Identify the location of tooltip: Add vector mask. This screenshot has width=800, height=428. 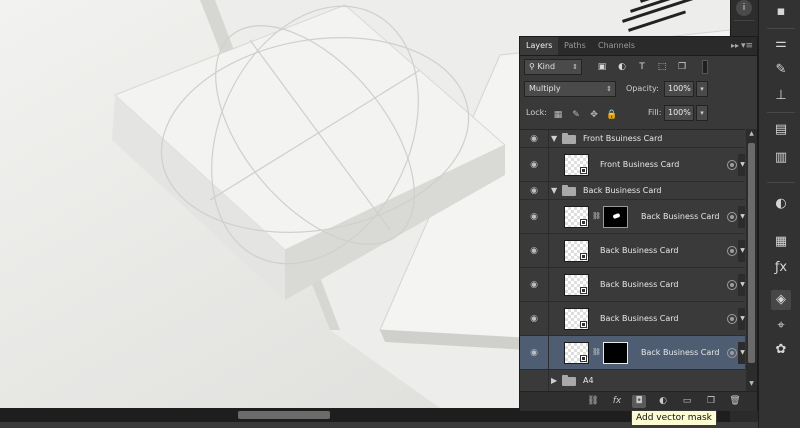
(674, 418).